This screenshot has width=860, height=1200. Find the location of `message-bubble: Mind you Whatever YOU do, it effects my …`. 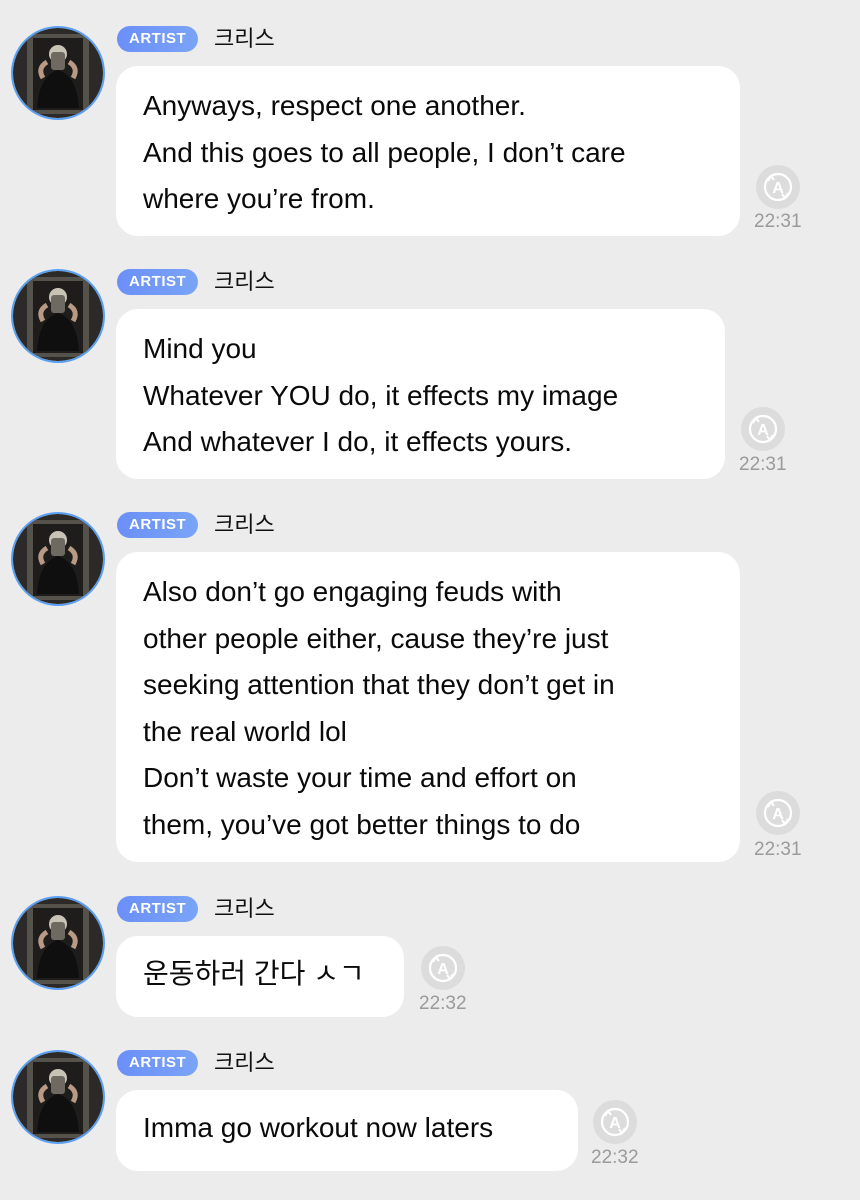

message-bubble: Mind you Whatever YOU do, it effects my … is located at coordinates (420, 394).